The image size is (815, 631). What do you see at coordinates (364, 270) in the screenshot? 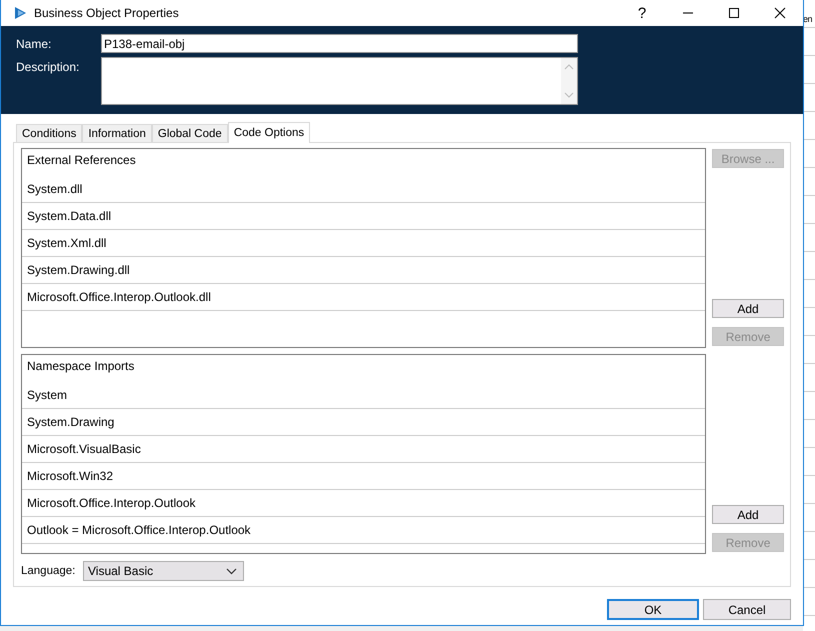
I see `list-item: System.Drawing.dll` at bounding box center [364, 270].